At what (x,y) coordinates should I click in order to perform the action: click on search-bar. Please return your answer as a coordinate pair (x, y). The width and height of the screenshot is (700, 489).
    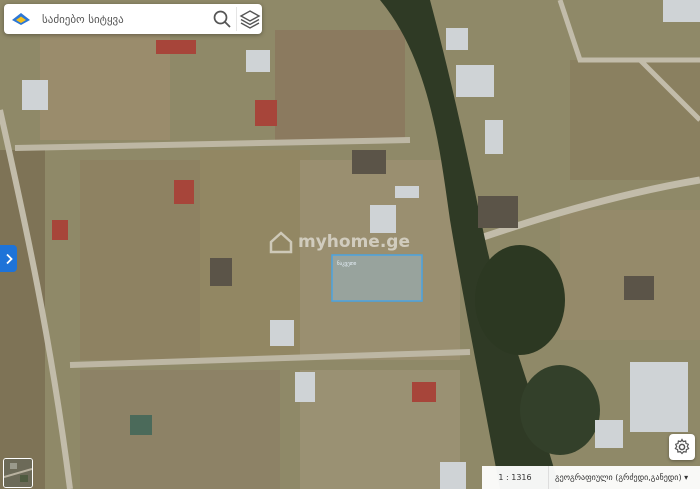
    Looking at the image, I should click on (133, 19).